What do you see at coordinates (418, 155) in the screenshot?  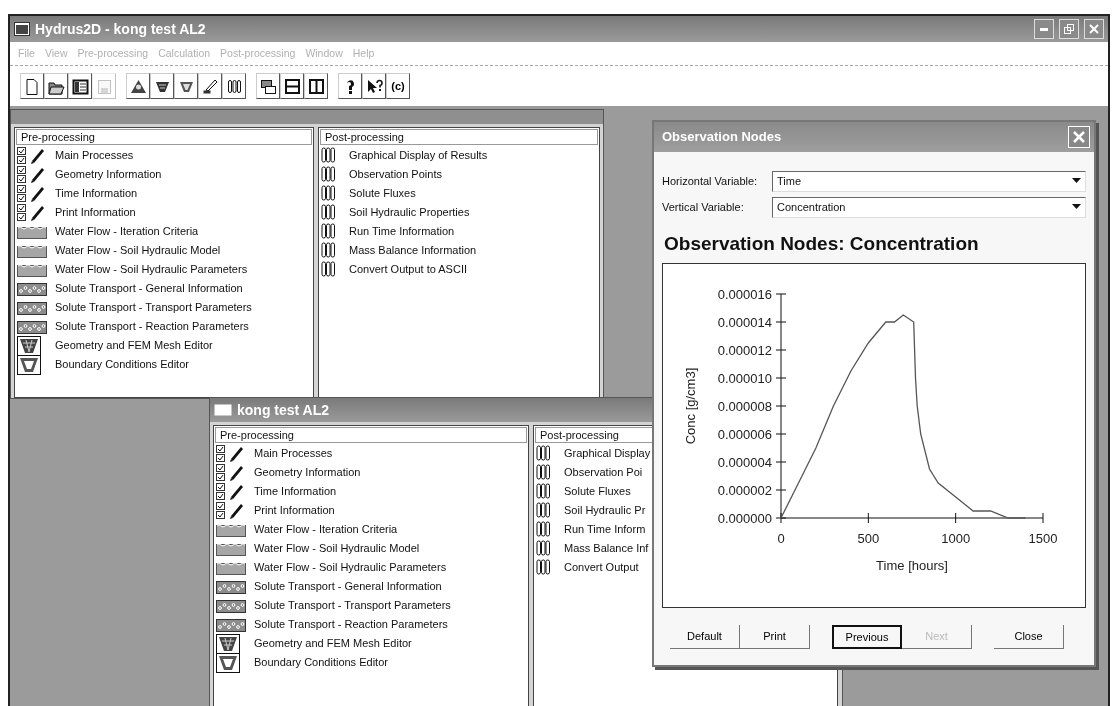 I see `list-item: Graphical Display of Results` at bounding box center [418, 155].